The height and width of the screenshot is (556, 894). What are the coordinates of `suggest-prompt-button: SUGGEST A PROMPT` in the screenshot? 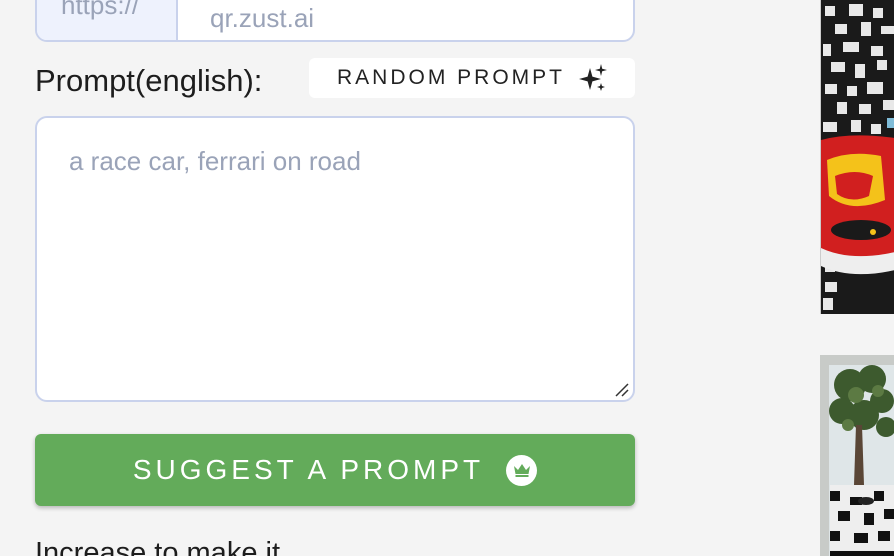 It's located at (335, 470).